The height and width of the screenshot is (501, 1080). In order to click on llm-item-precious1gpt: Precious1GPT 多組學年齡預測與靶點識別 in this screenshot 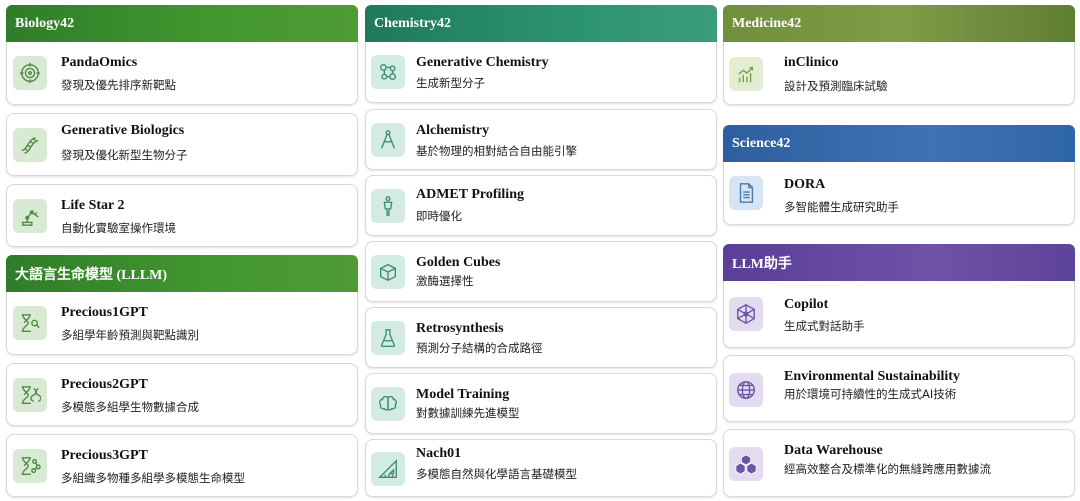, I will do `click(182, 323)`.